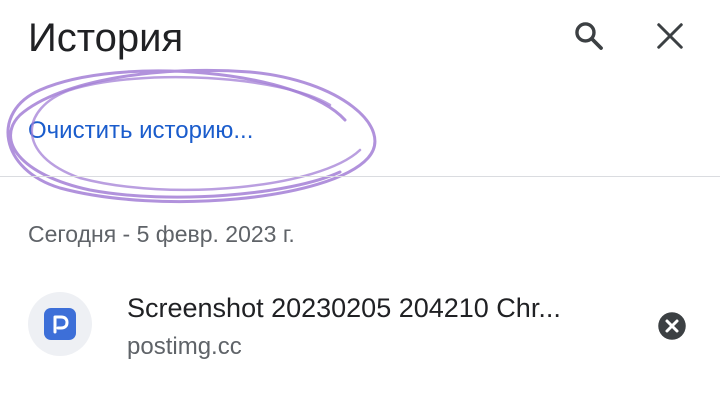 The width and height of the screenshot is (720, 402). What do you see at coordinates (161, 234) in the screenshot?
I see `date-group-header: Сегодня - 5 февр. 2023 г.` at bounding box center [161, 234].